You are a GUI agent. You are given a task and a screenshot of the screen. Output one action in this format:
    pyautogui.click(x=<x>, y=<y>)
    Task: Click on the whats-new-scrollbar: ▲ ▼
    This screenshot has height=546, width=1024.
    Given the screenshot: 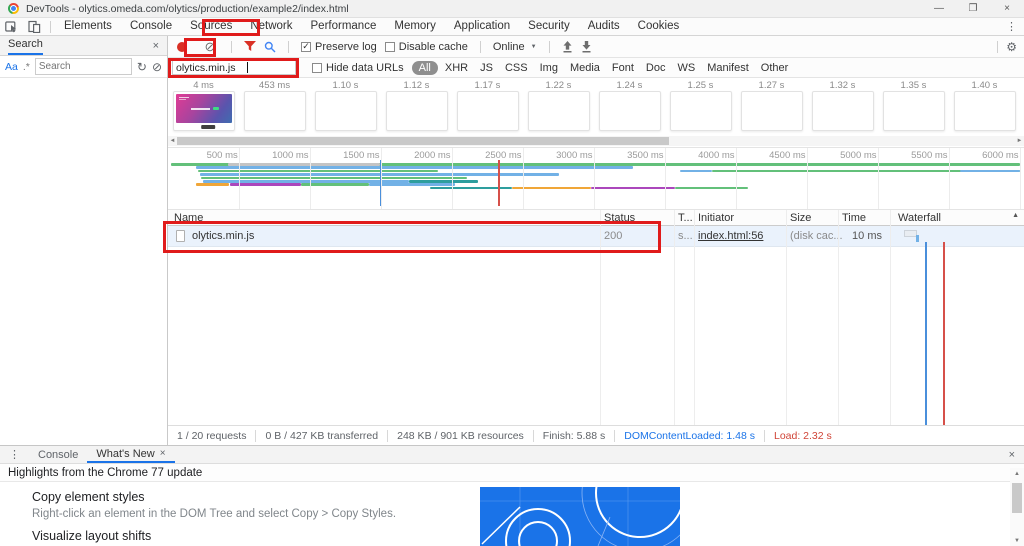 What is the action you would take?
    pyautogui.click(x=1017, y=507)
    